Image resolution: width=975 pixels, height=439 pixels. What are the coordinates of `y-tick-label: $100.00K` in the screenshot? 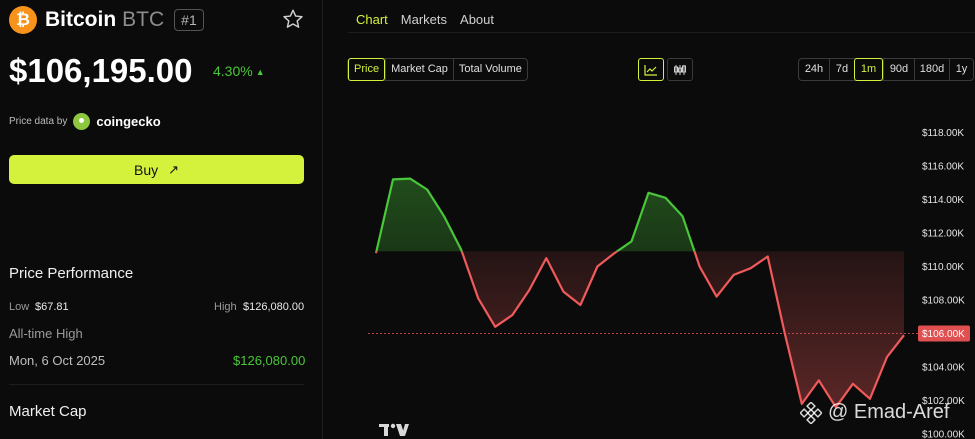 It's located at (943, 434).